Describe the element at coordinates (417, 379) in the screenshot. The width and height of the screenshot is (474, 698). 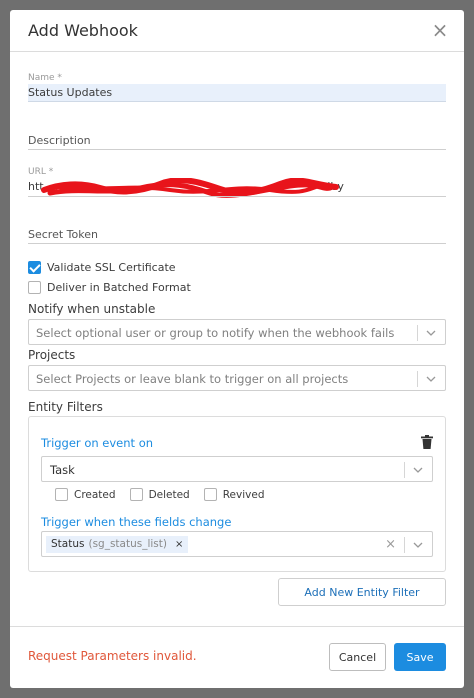
I see `projects-separator` at that location.